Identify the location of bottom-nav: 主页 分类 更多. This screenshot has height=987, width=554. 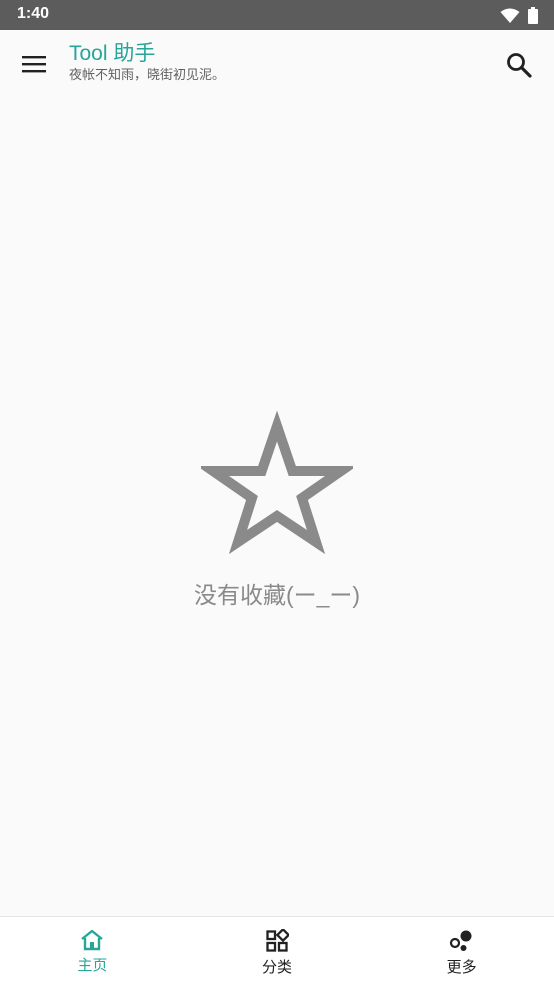
(277, 951).